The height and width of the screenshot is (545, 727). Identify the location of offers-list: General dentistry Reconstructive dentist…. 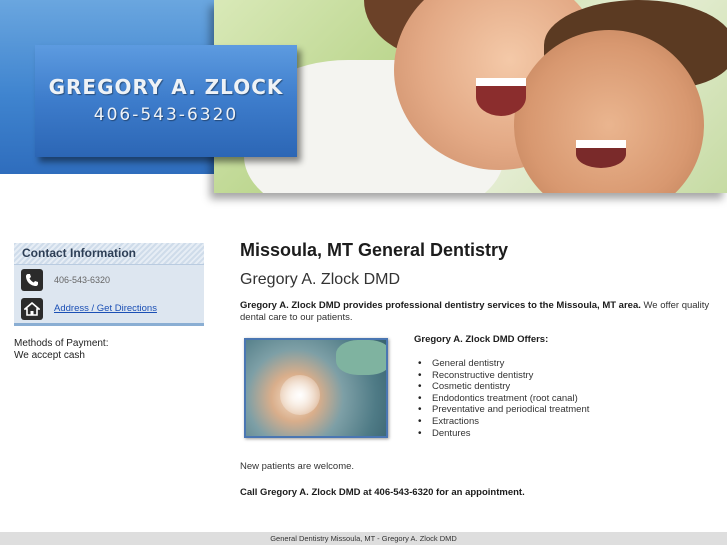
(564, 398).